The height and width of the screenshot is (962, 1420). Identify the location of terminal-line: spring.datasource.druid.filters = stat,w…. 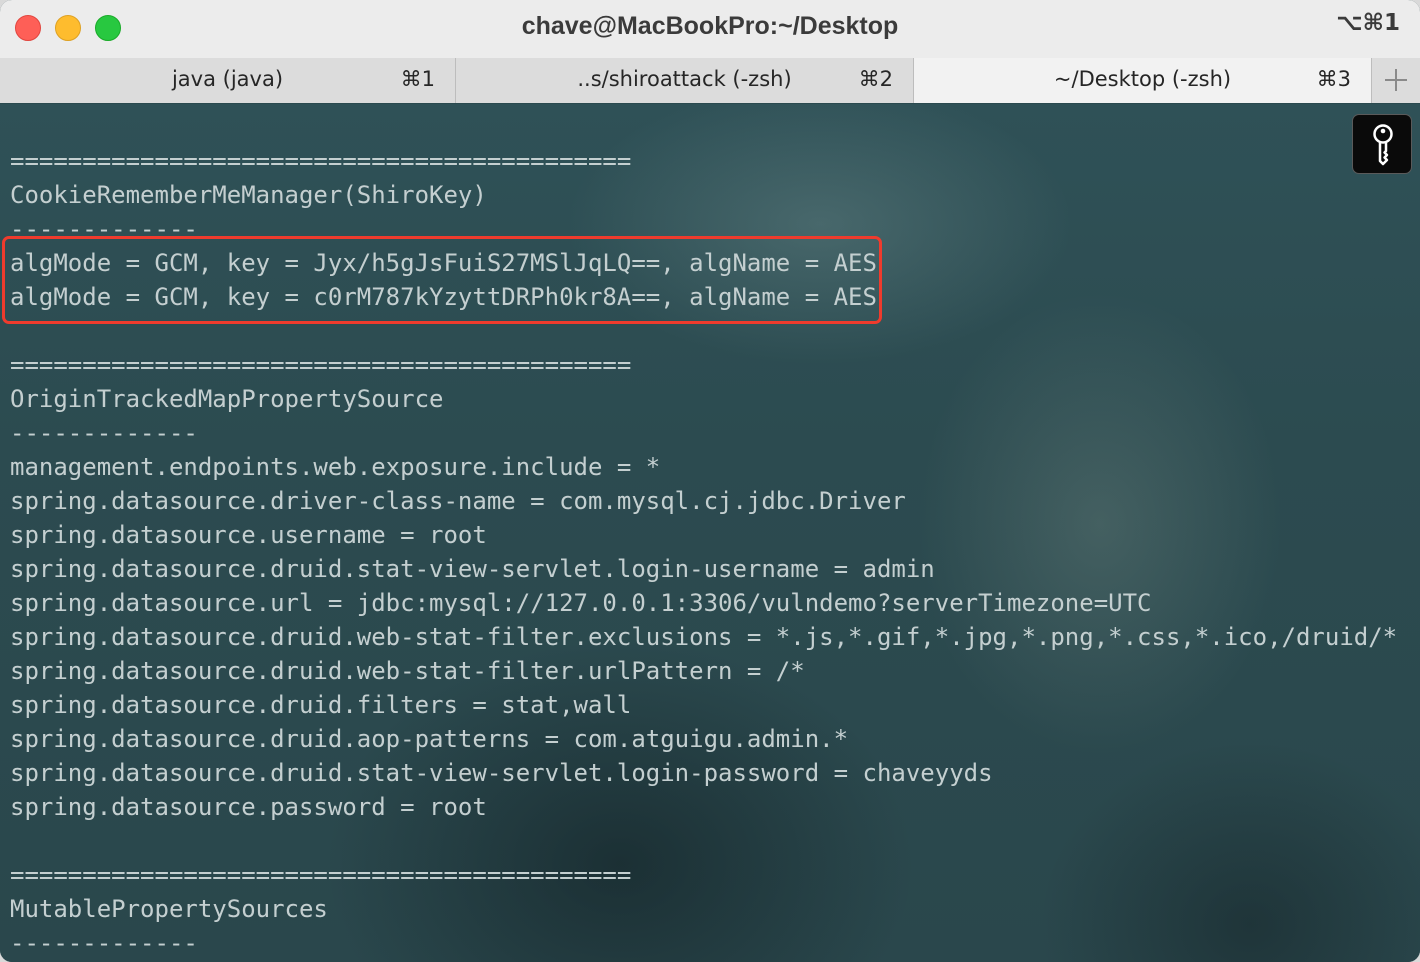
(321, 705).